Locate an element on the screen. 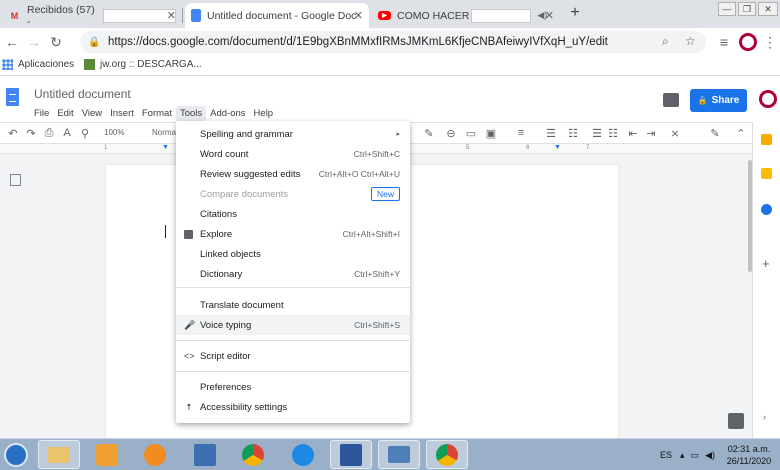 The image size is (780, 470). bookmark-apps: Aplicaciones is located at coordinates (38, 64).